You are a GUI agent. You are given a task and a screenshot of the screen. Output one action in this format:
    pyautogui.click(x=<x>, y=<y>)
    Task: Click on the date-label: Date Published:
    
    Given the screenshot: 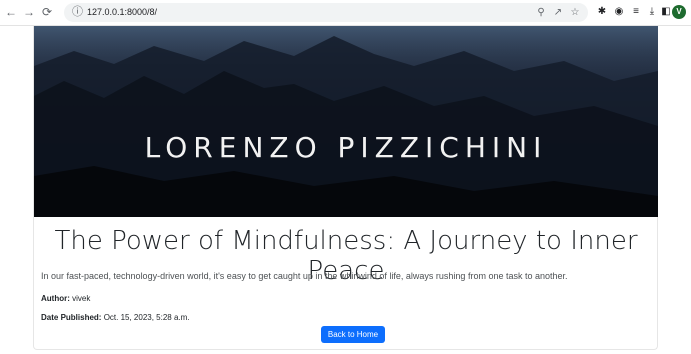 What is the action you would take?
    pyautogui.click(x=71, y=317)
    